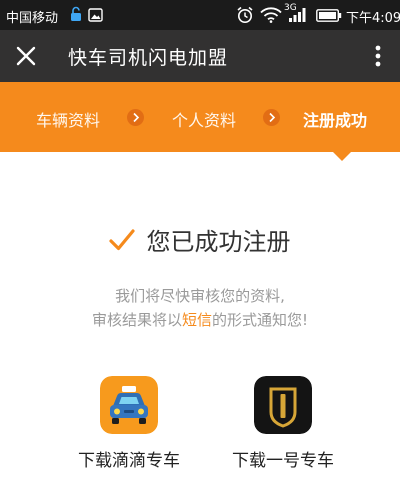  What do you see at coordinates (283, 405) in the screenshot?
I see `yihao-car-icon` at bounding box center [283, 405].